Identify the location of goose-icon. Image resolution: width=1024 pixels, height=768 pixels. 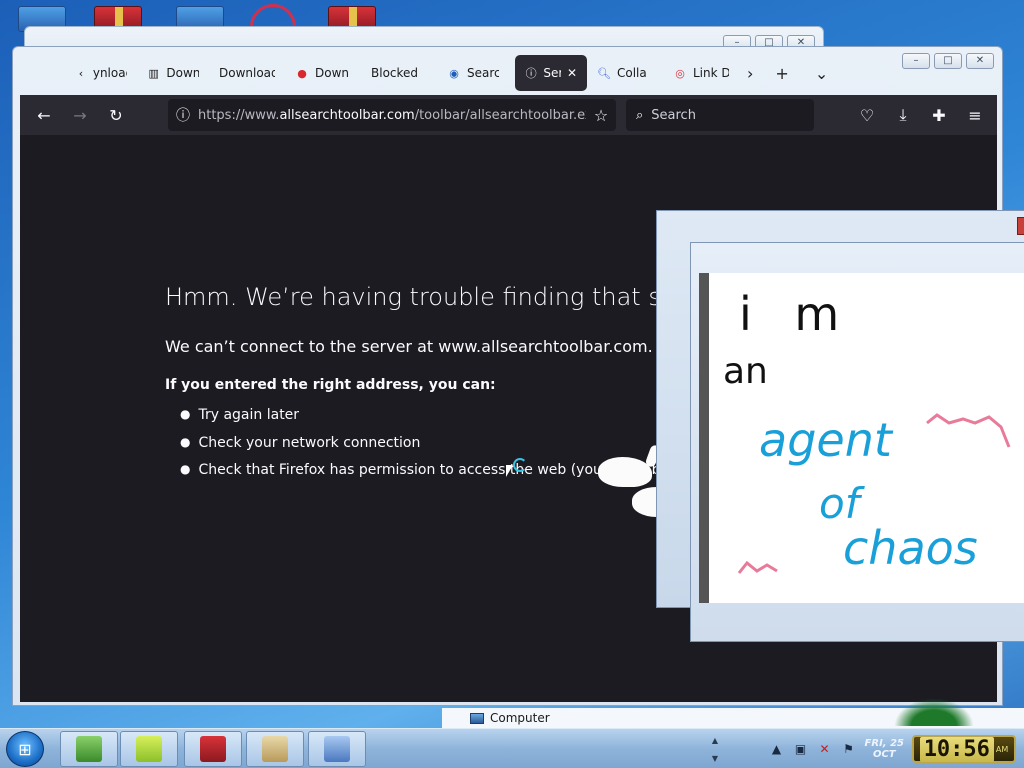
(632, 466).